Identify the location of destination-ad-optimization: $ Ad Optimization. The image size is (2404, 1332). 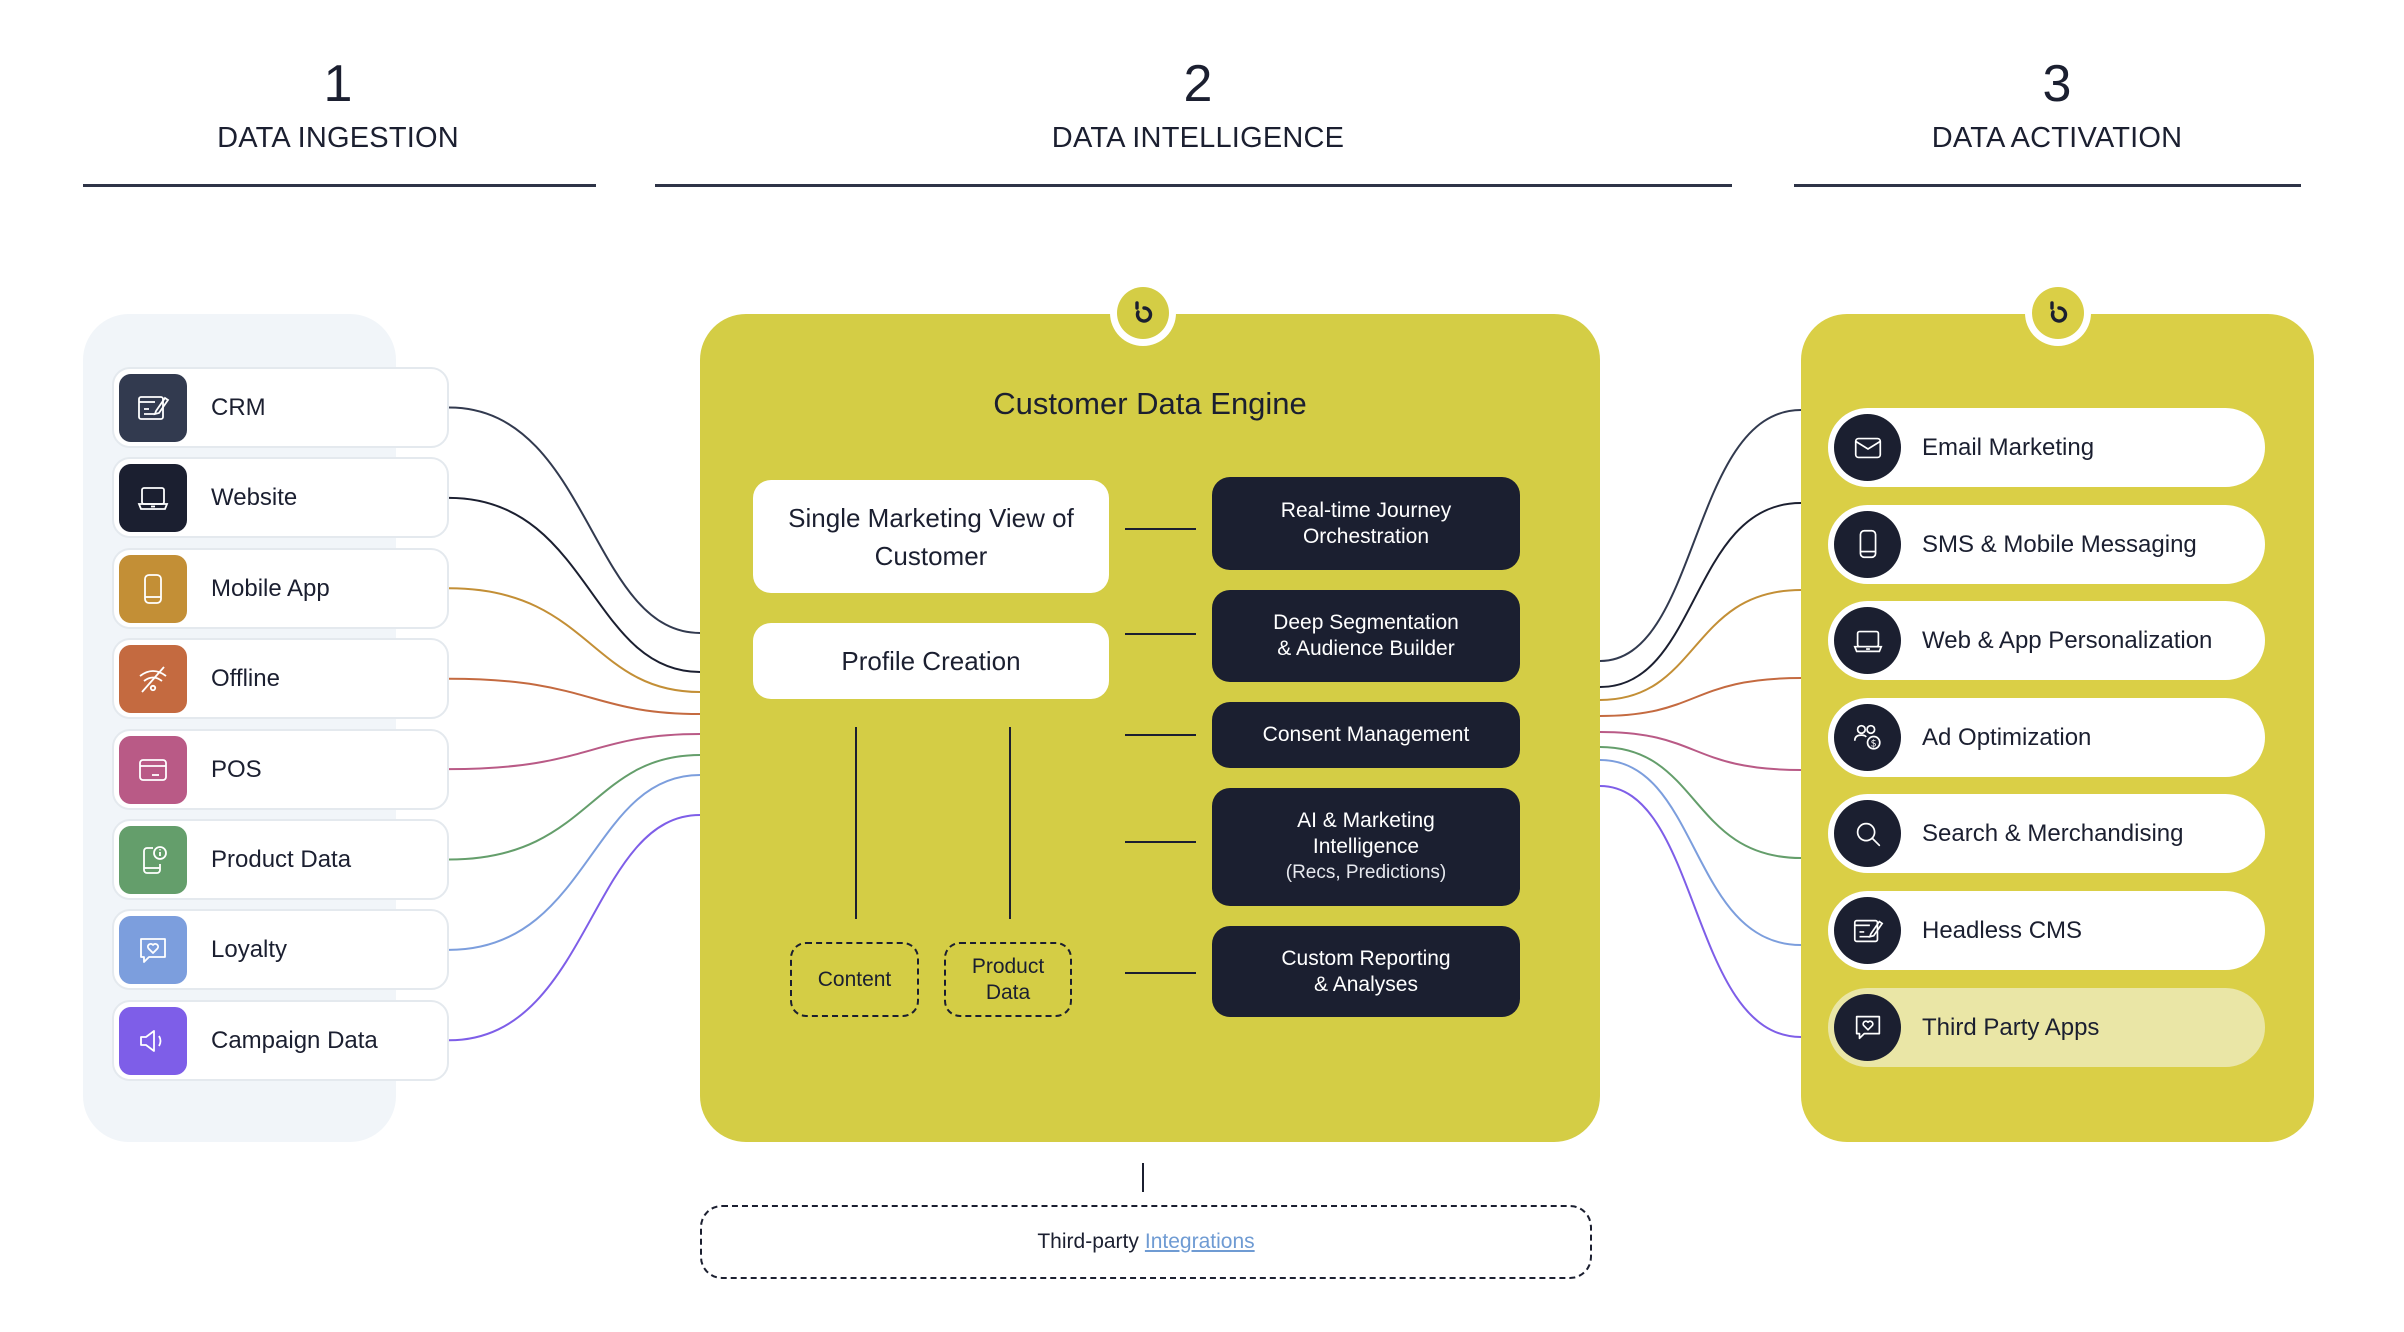
(2046, 737).